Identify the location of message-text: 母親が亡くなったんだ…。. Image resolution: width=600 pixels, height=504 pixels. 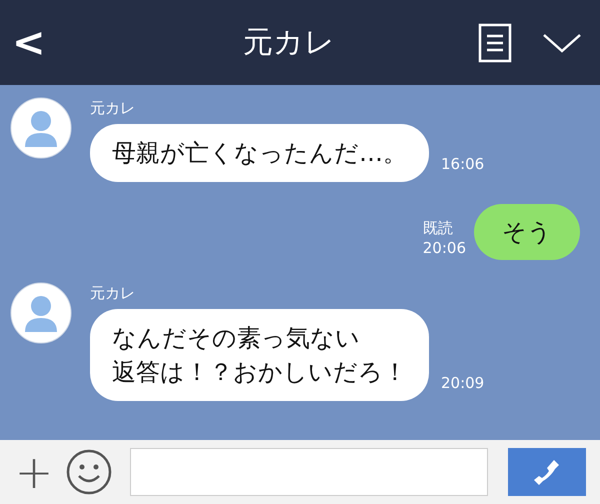
(259, 153).